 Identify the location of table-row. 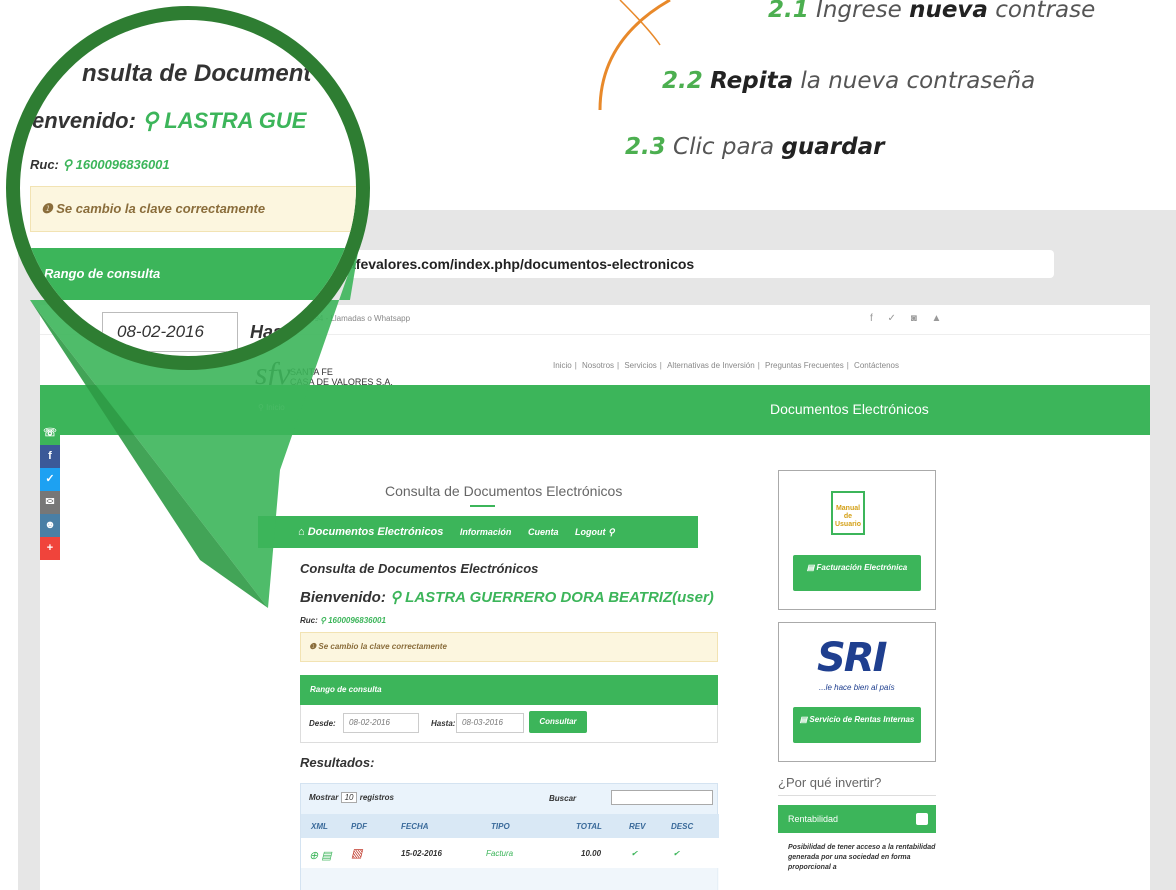
(510, 879).